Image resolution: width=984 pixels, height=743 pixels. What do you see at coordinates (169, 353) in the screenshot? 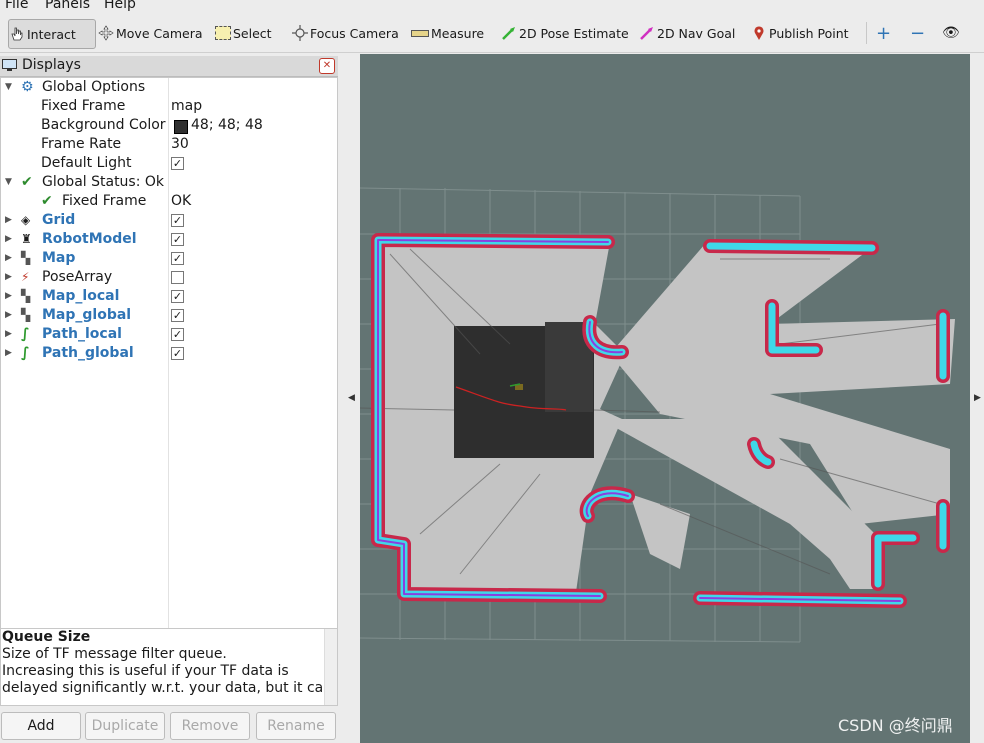
I see `display-item-path-global: ▶ ∫ Path_global ✓` at bounding box center [169, 353].